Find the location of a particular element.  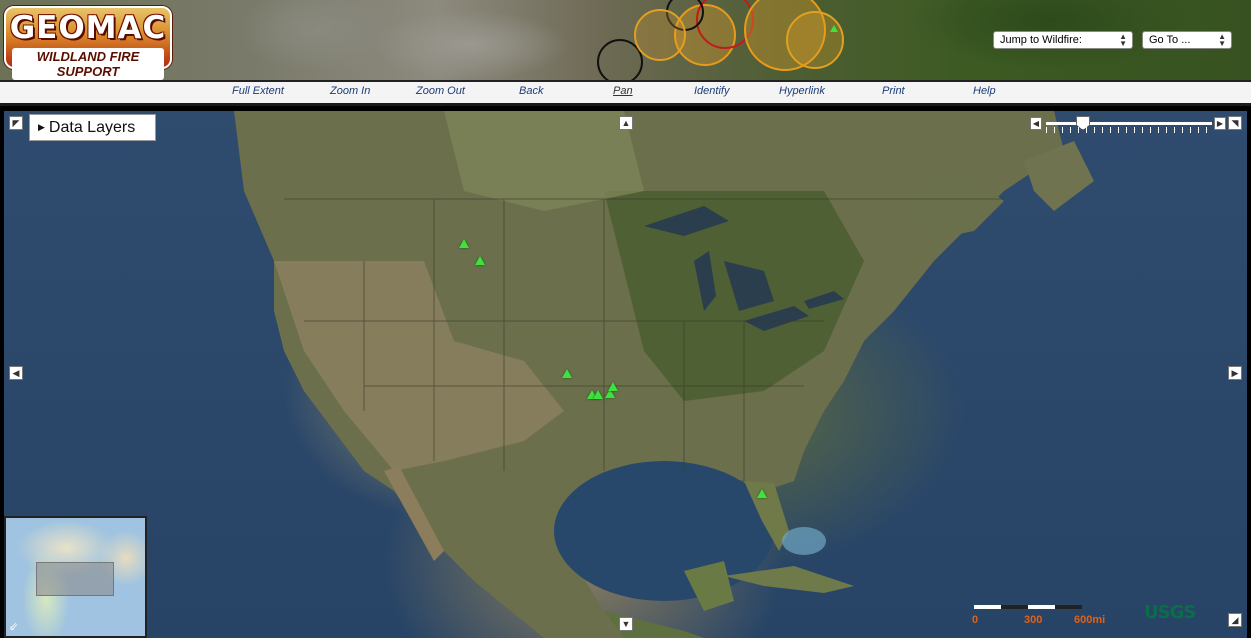

go-to-select: Go To ... ▲ ▼ is located at coordinates (1187, 40).